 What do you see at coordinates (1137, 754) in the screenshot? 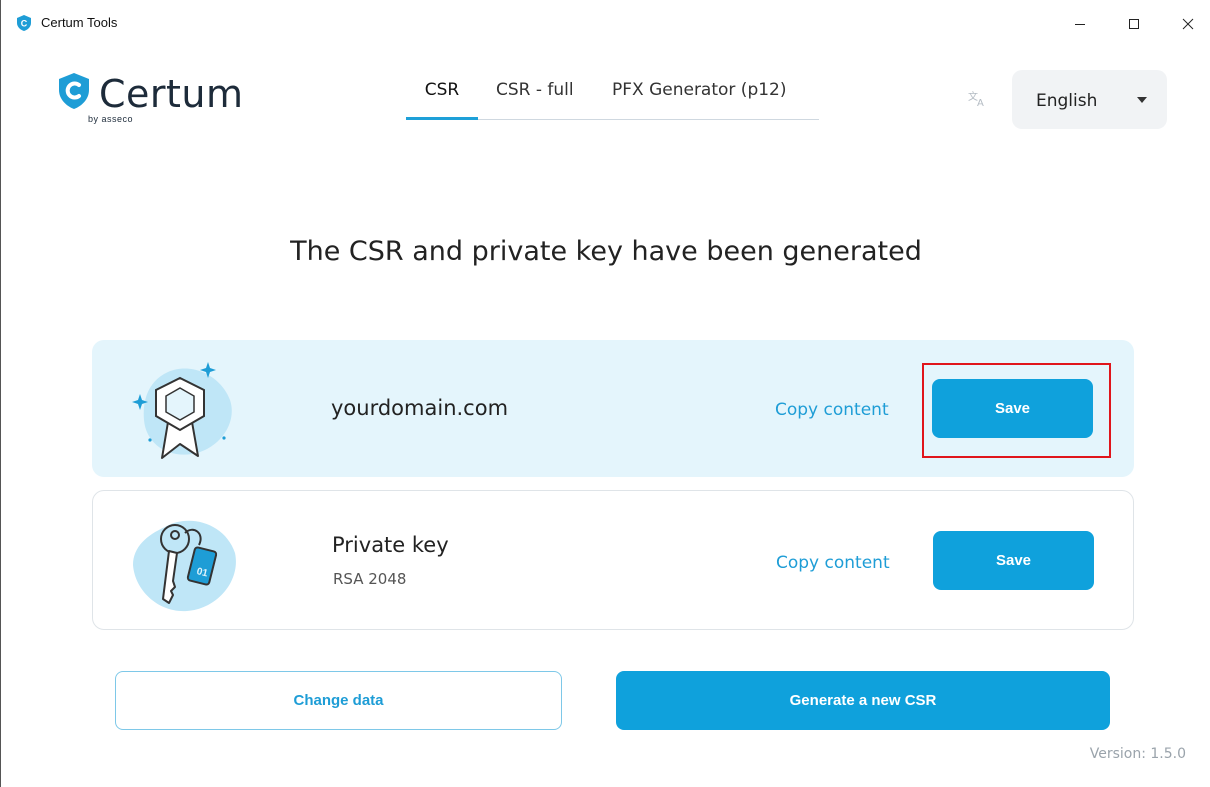
I see `version-label: Version: 1.5.0` at bounding box center [1137, 754].